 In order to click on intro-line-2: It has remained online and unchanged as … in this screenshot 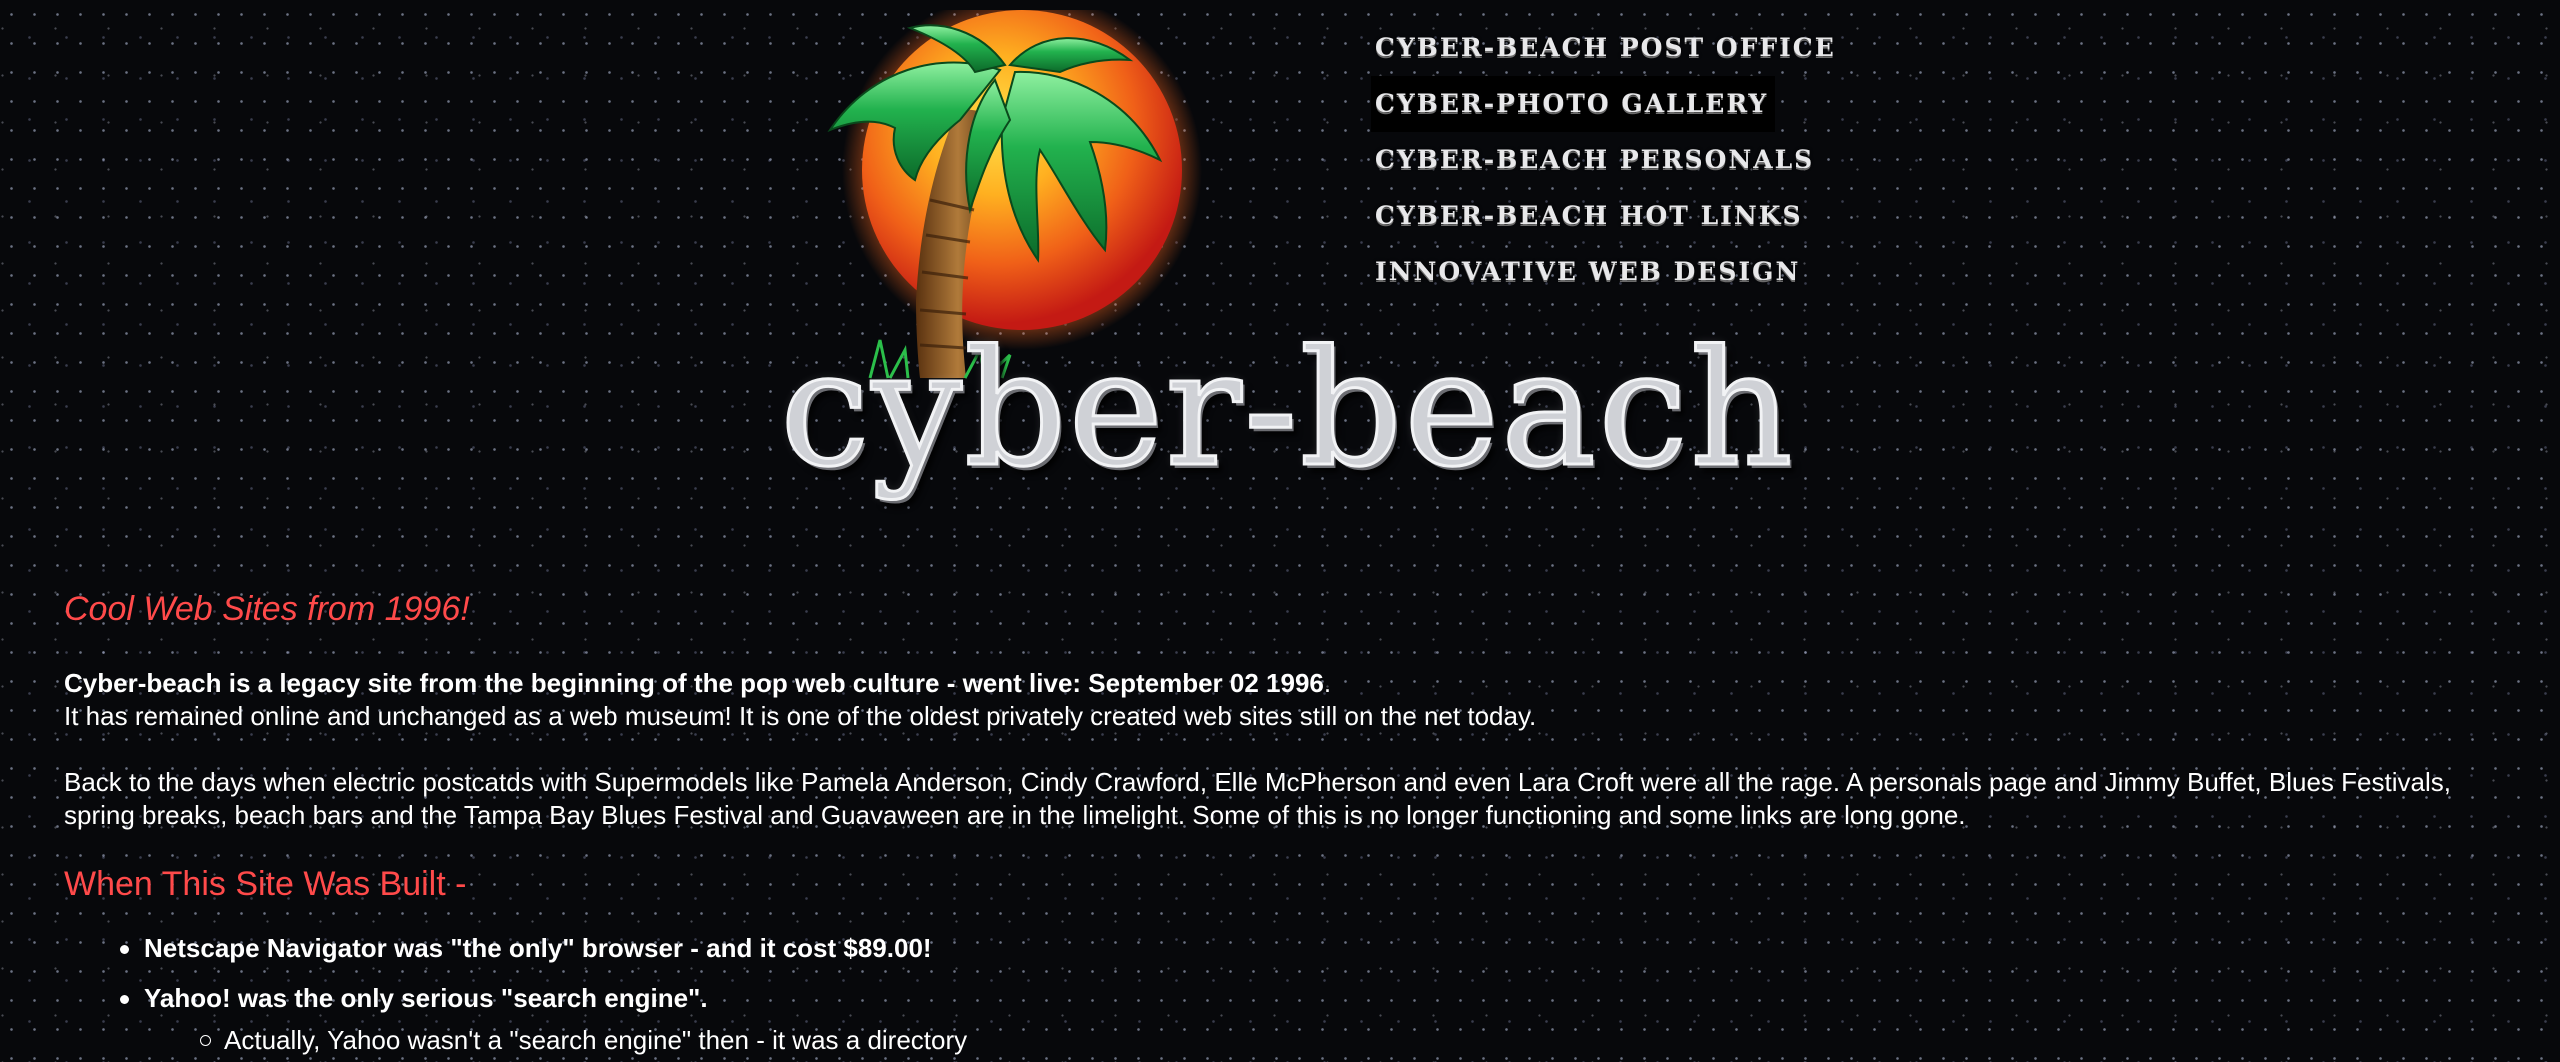, I will do `click(800, 716)`.